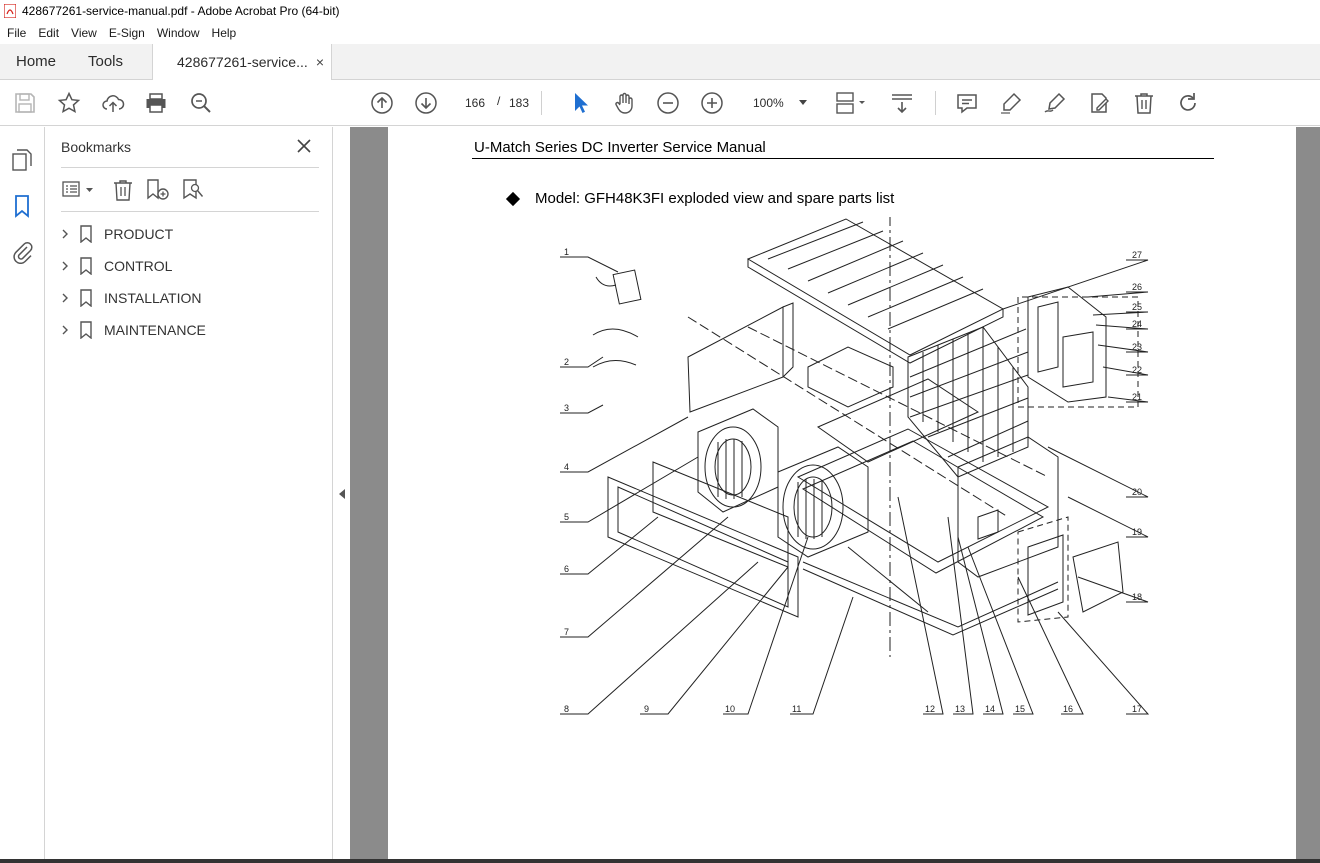  I want to click on menu-help: Help, so click(224, 33).